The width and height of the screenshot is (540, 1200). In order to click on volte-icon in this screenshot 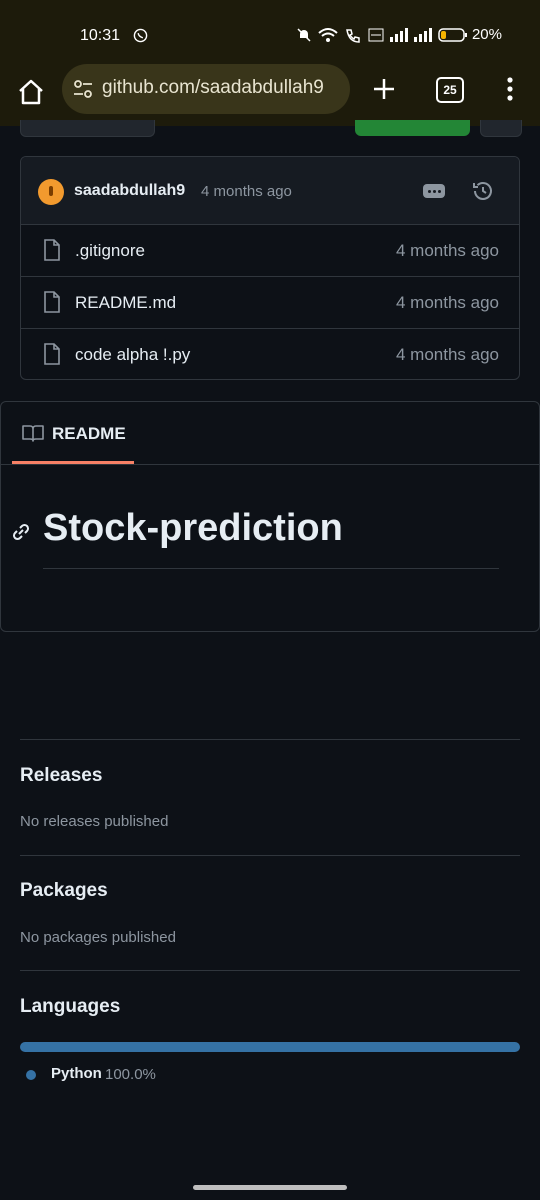, I will do `click(376, 34)`.